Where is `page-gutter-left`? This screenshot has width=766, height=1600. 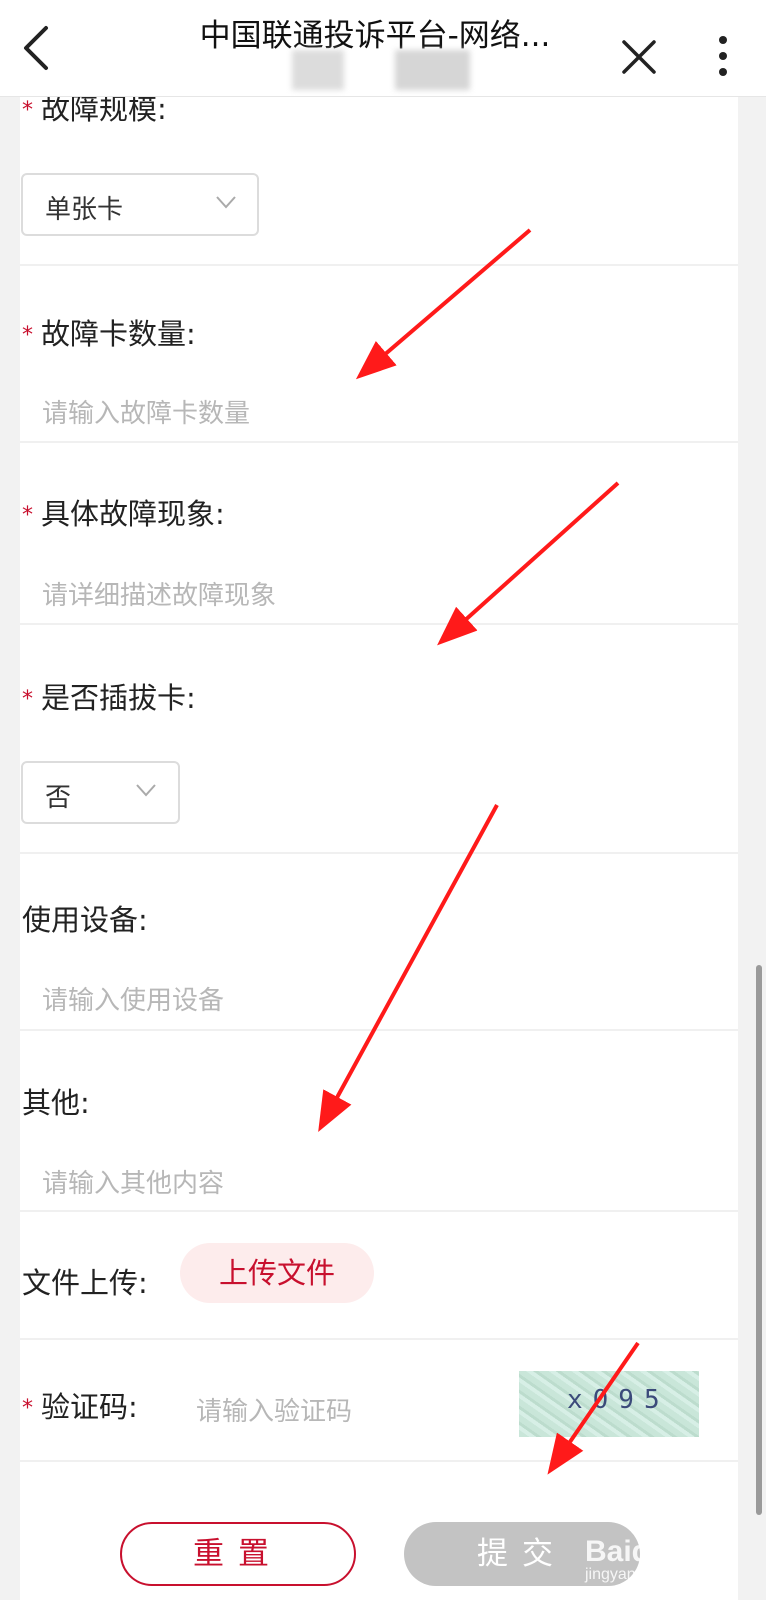 page-gutter-left is located at coordinates (10, 848).